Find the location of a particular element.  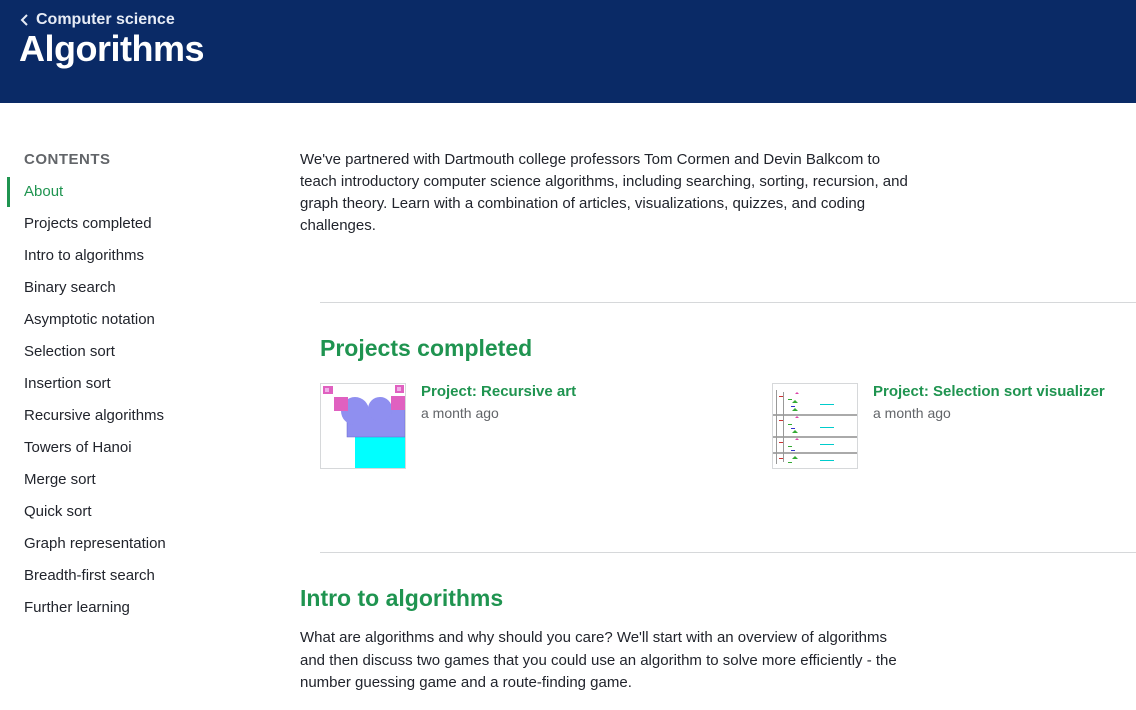

contents-heading: CONTENTS is located at coordinates (67, 159).